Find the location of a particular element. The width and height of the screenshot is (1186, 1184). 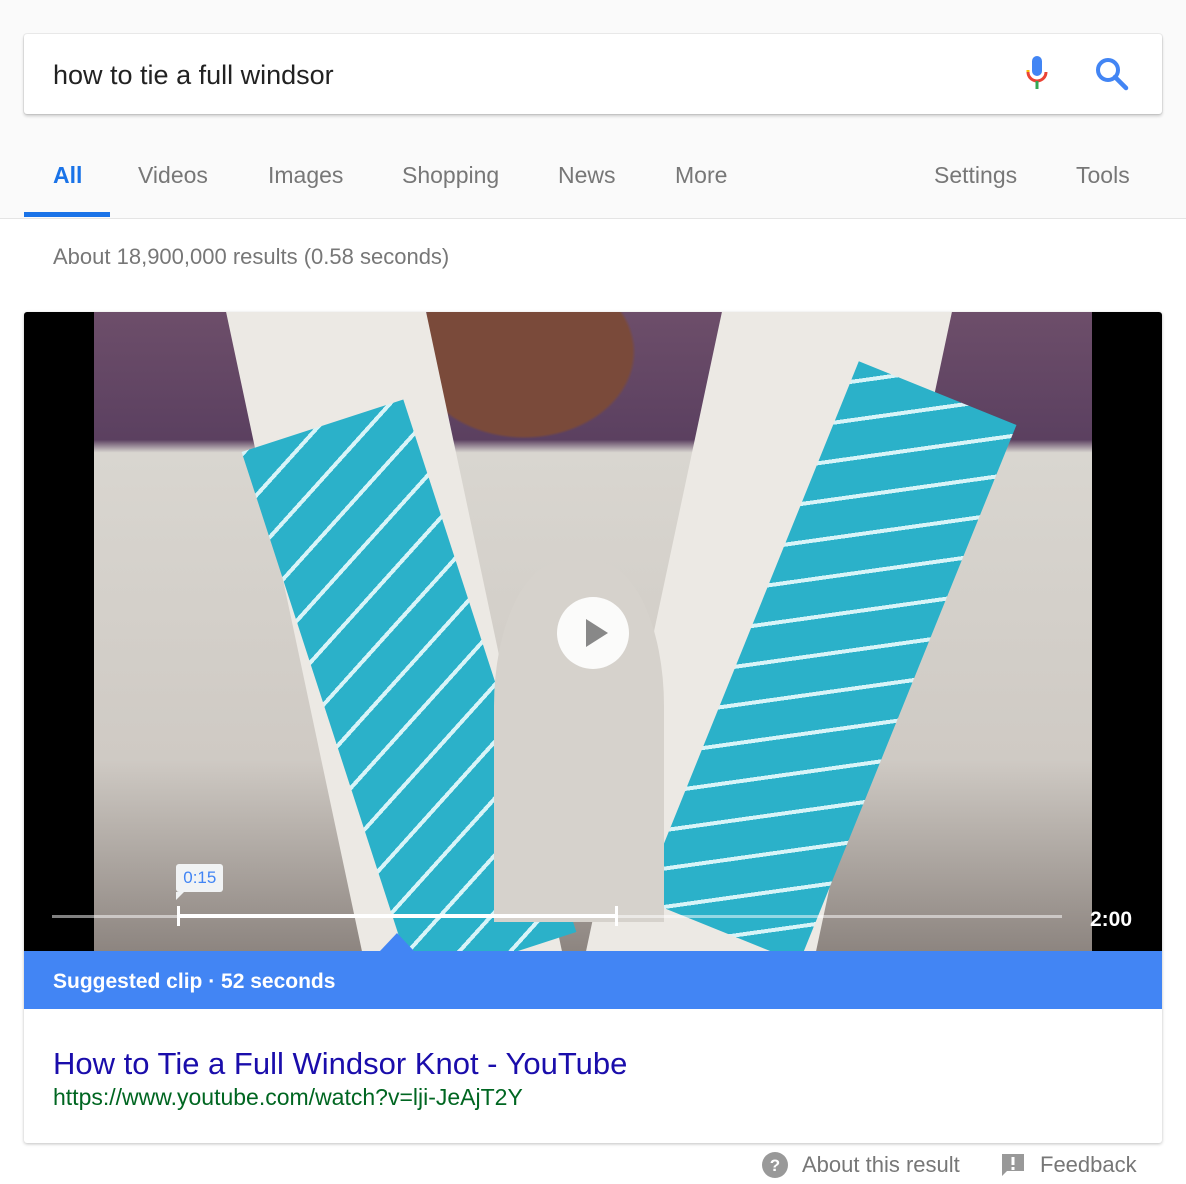

play-button is located at coordinates (593, 633).